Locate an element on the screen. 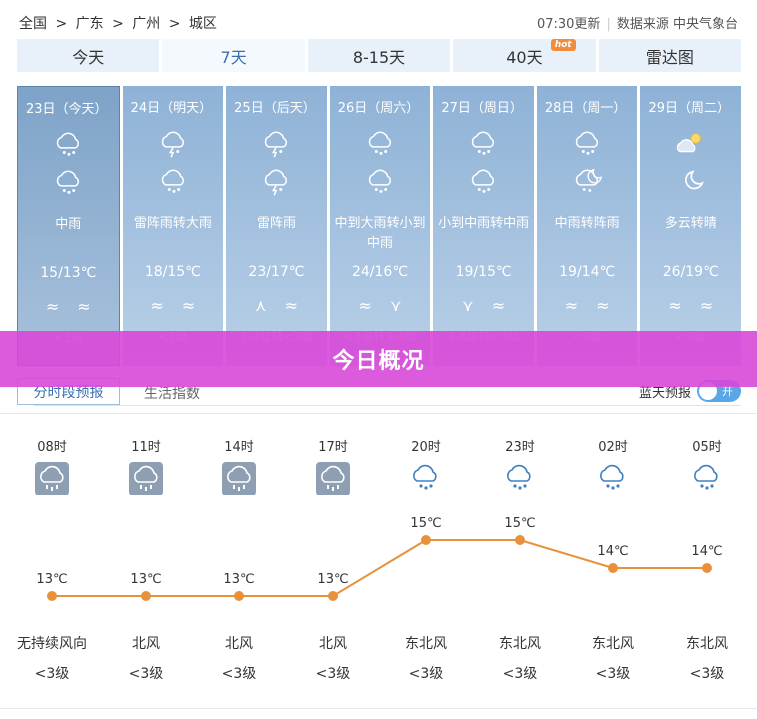  weather-description: 中到大雨转小到中雨 is located at coordinates (380, 233).